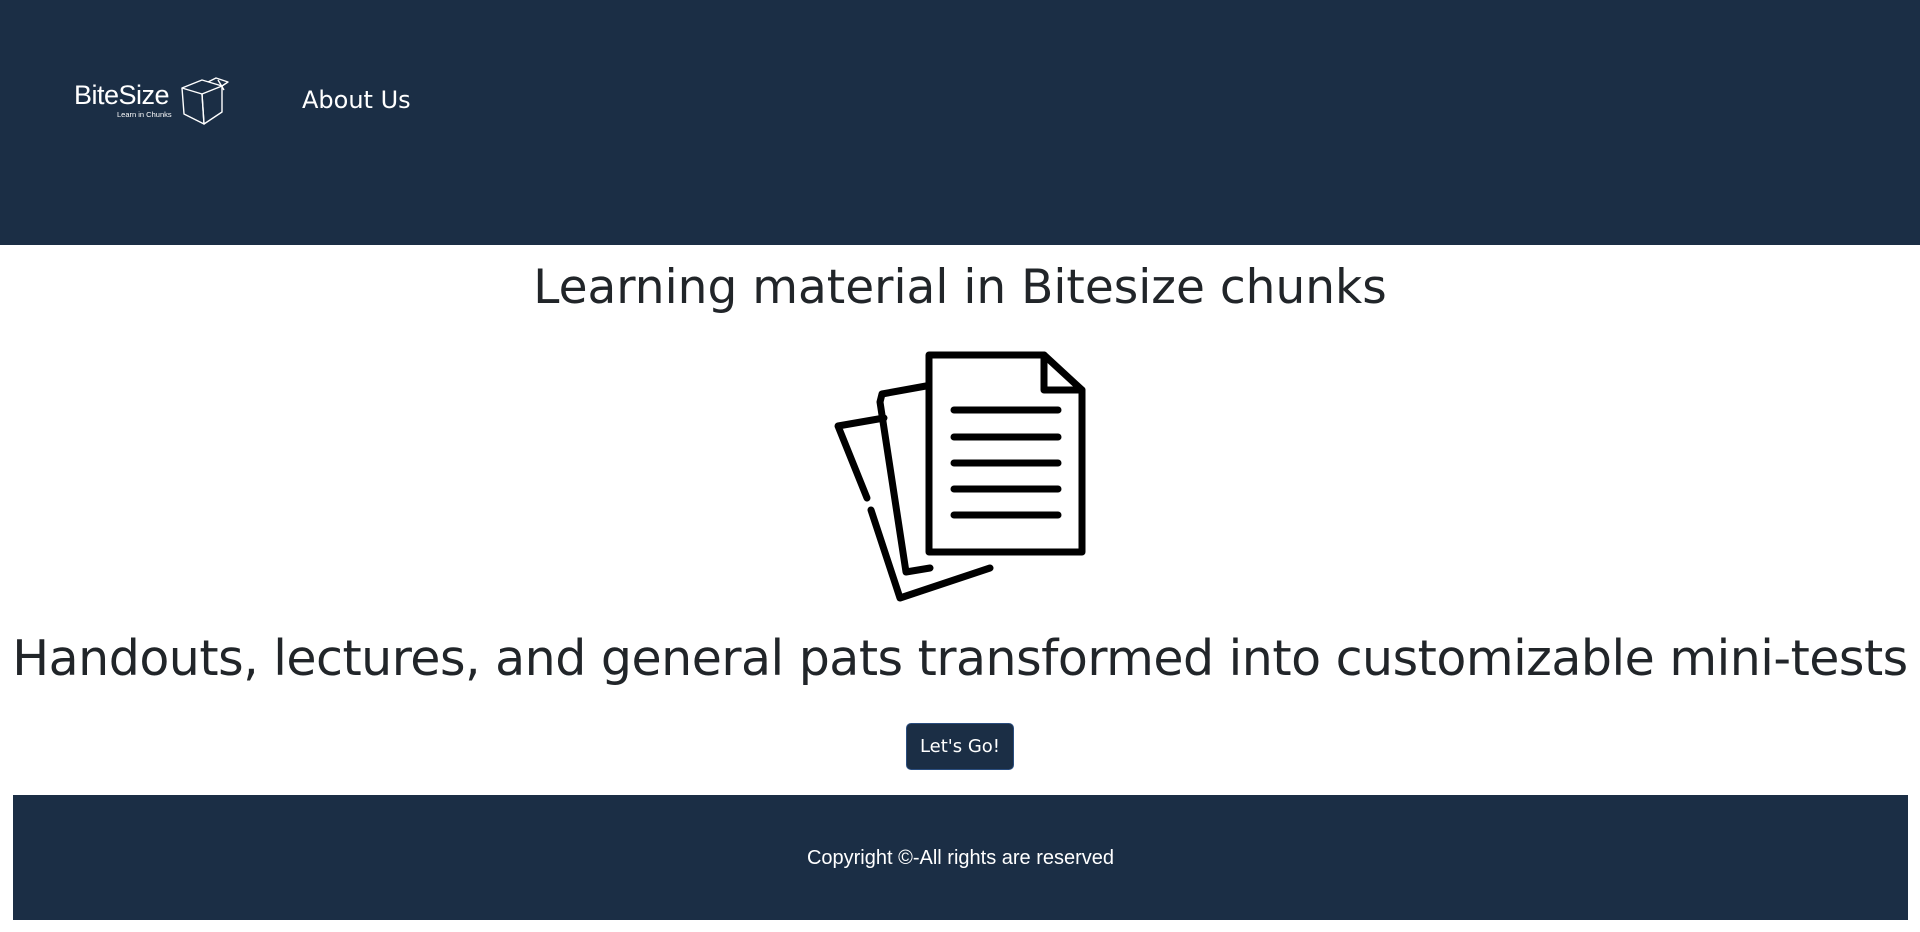 This screenshot has width=1920, height=932. I want to click on box-icon, so click(205, 101).